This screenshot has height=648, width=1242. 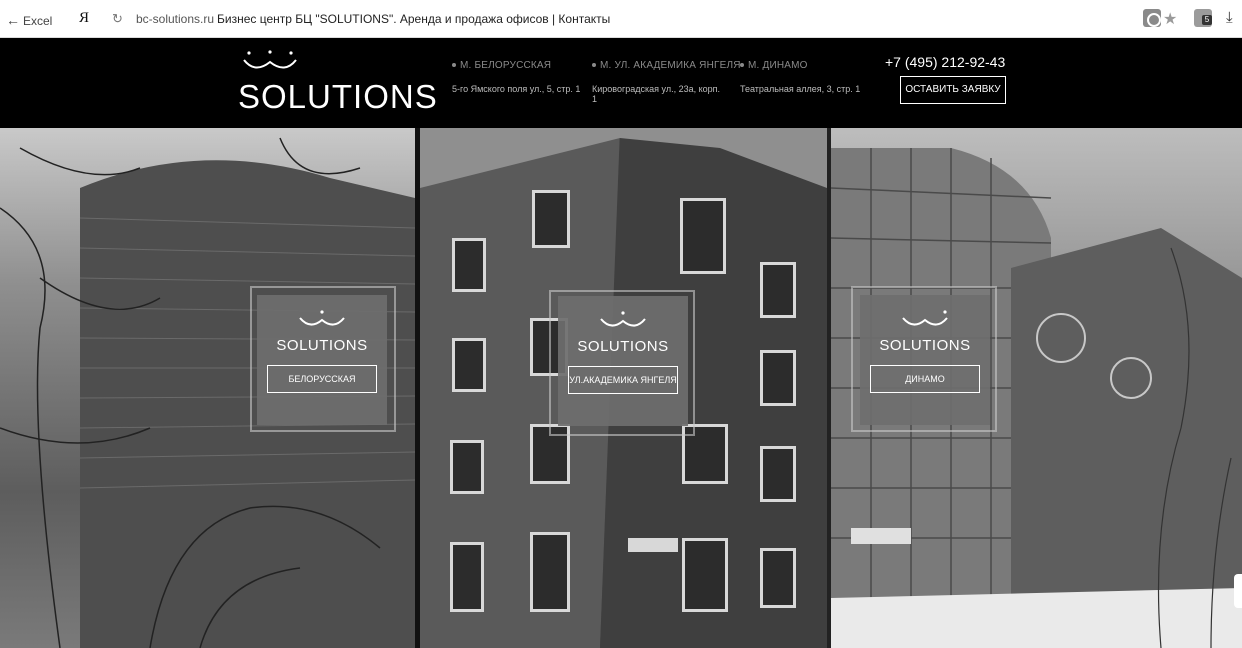 What do you see at coordinates (38, 21) in the screenshot?
I see `back-label: Excel` at bounding box center [38, 21].